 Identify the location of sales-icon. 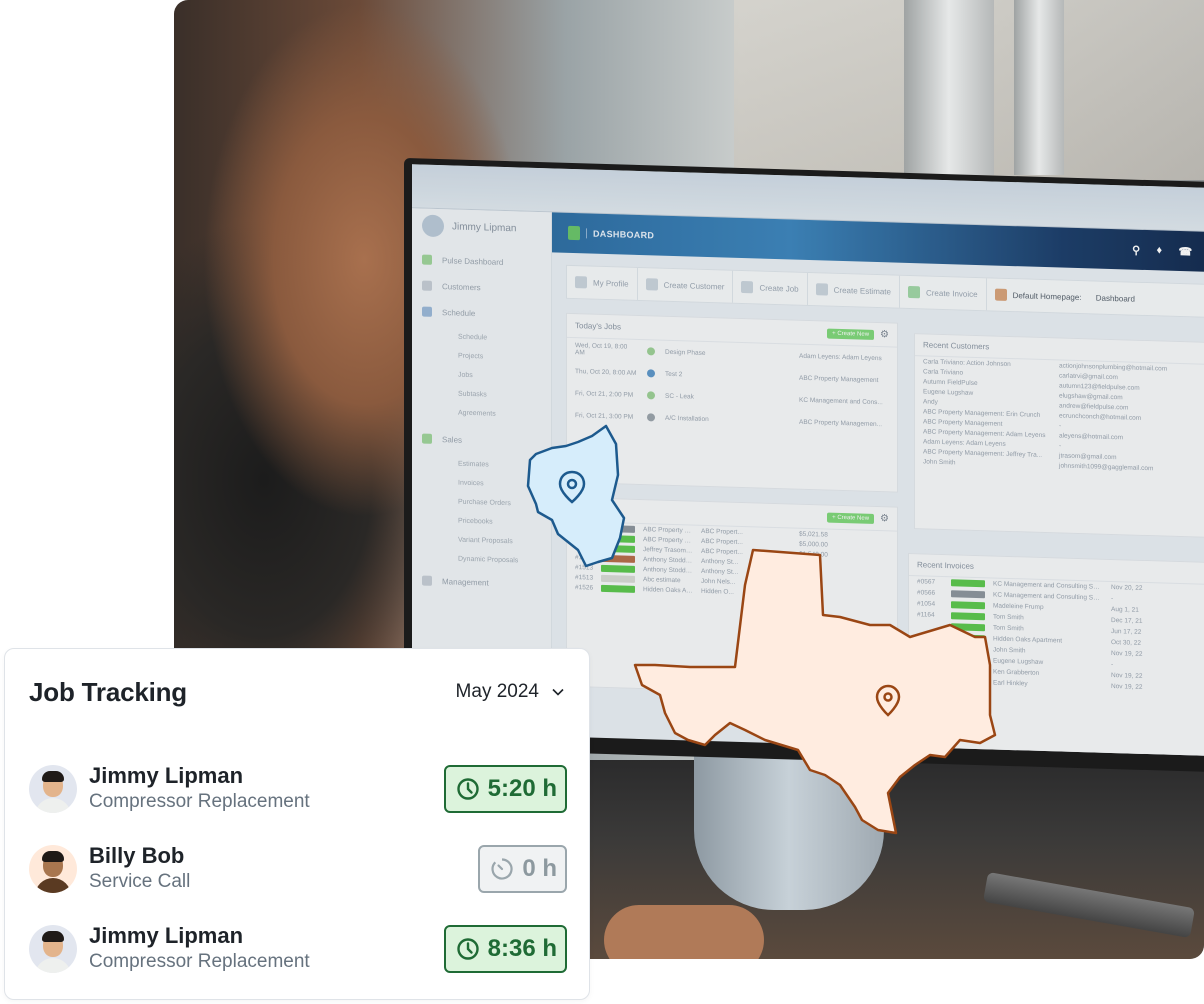
(427, 438).